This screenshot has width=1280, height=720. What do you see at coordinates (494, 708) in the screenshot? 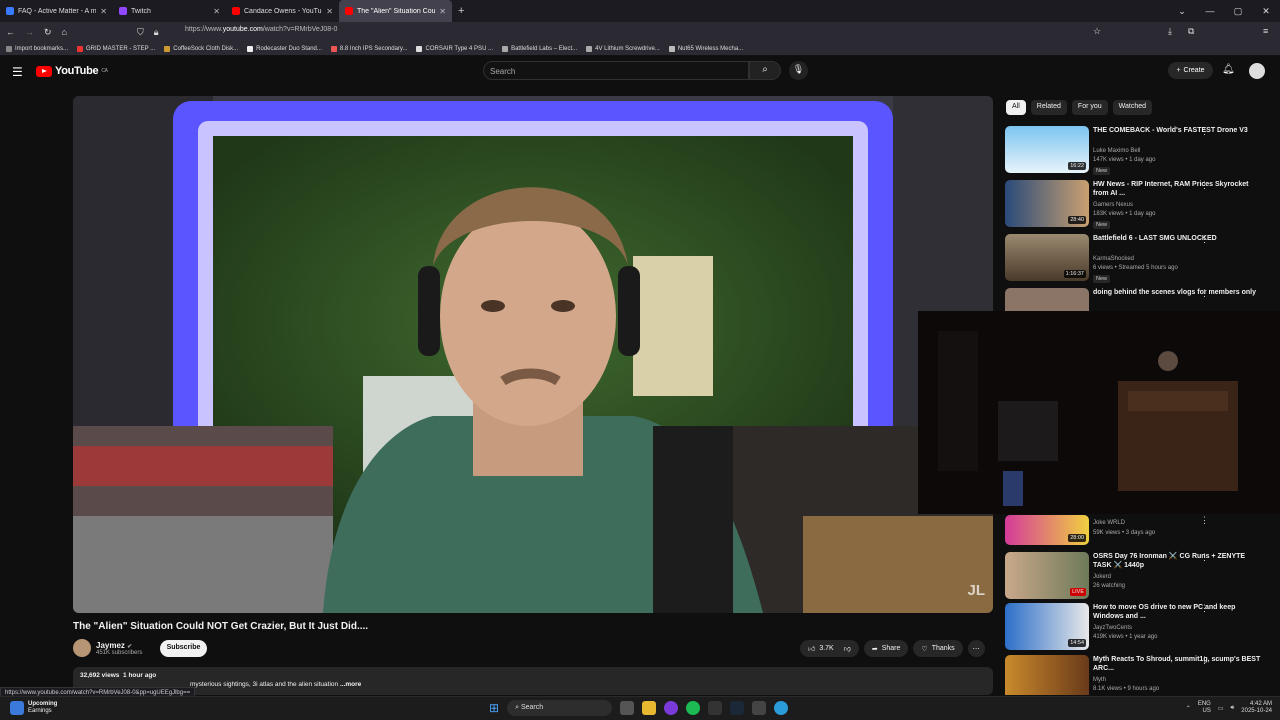
I see `start-button: ⊞` at bounding box center [494, 708].